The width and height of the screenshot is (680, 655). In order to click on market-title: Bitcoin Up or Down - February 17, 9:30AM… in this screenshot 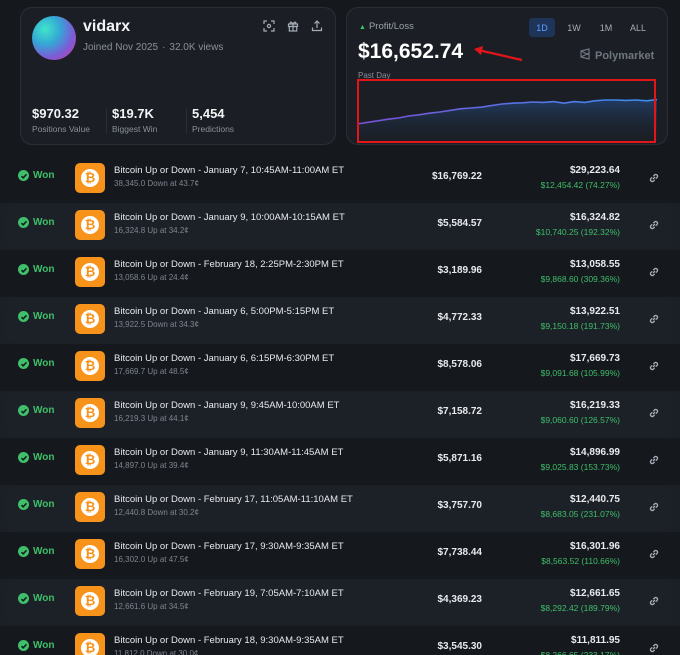, I will do `click(229, 546)`.